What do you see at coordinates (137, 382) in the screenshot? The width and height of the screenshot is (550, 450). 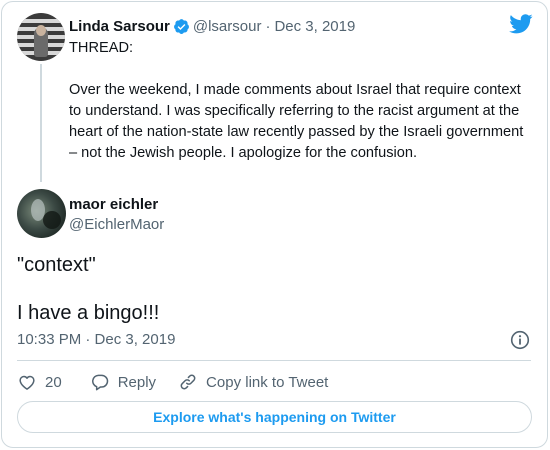 I see `reply-label: Reply` at bounding box center [137, 382].